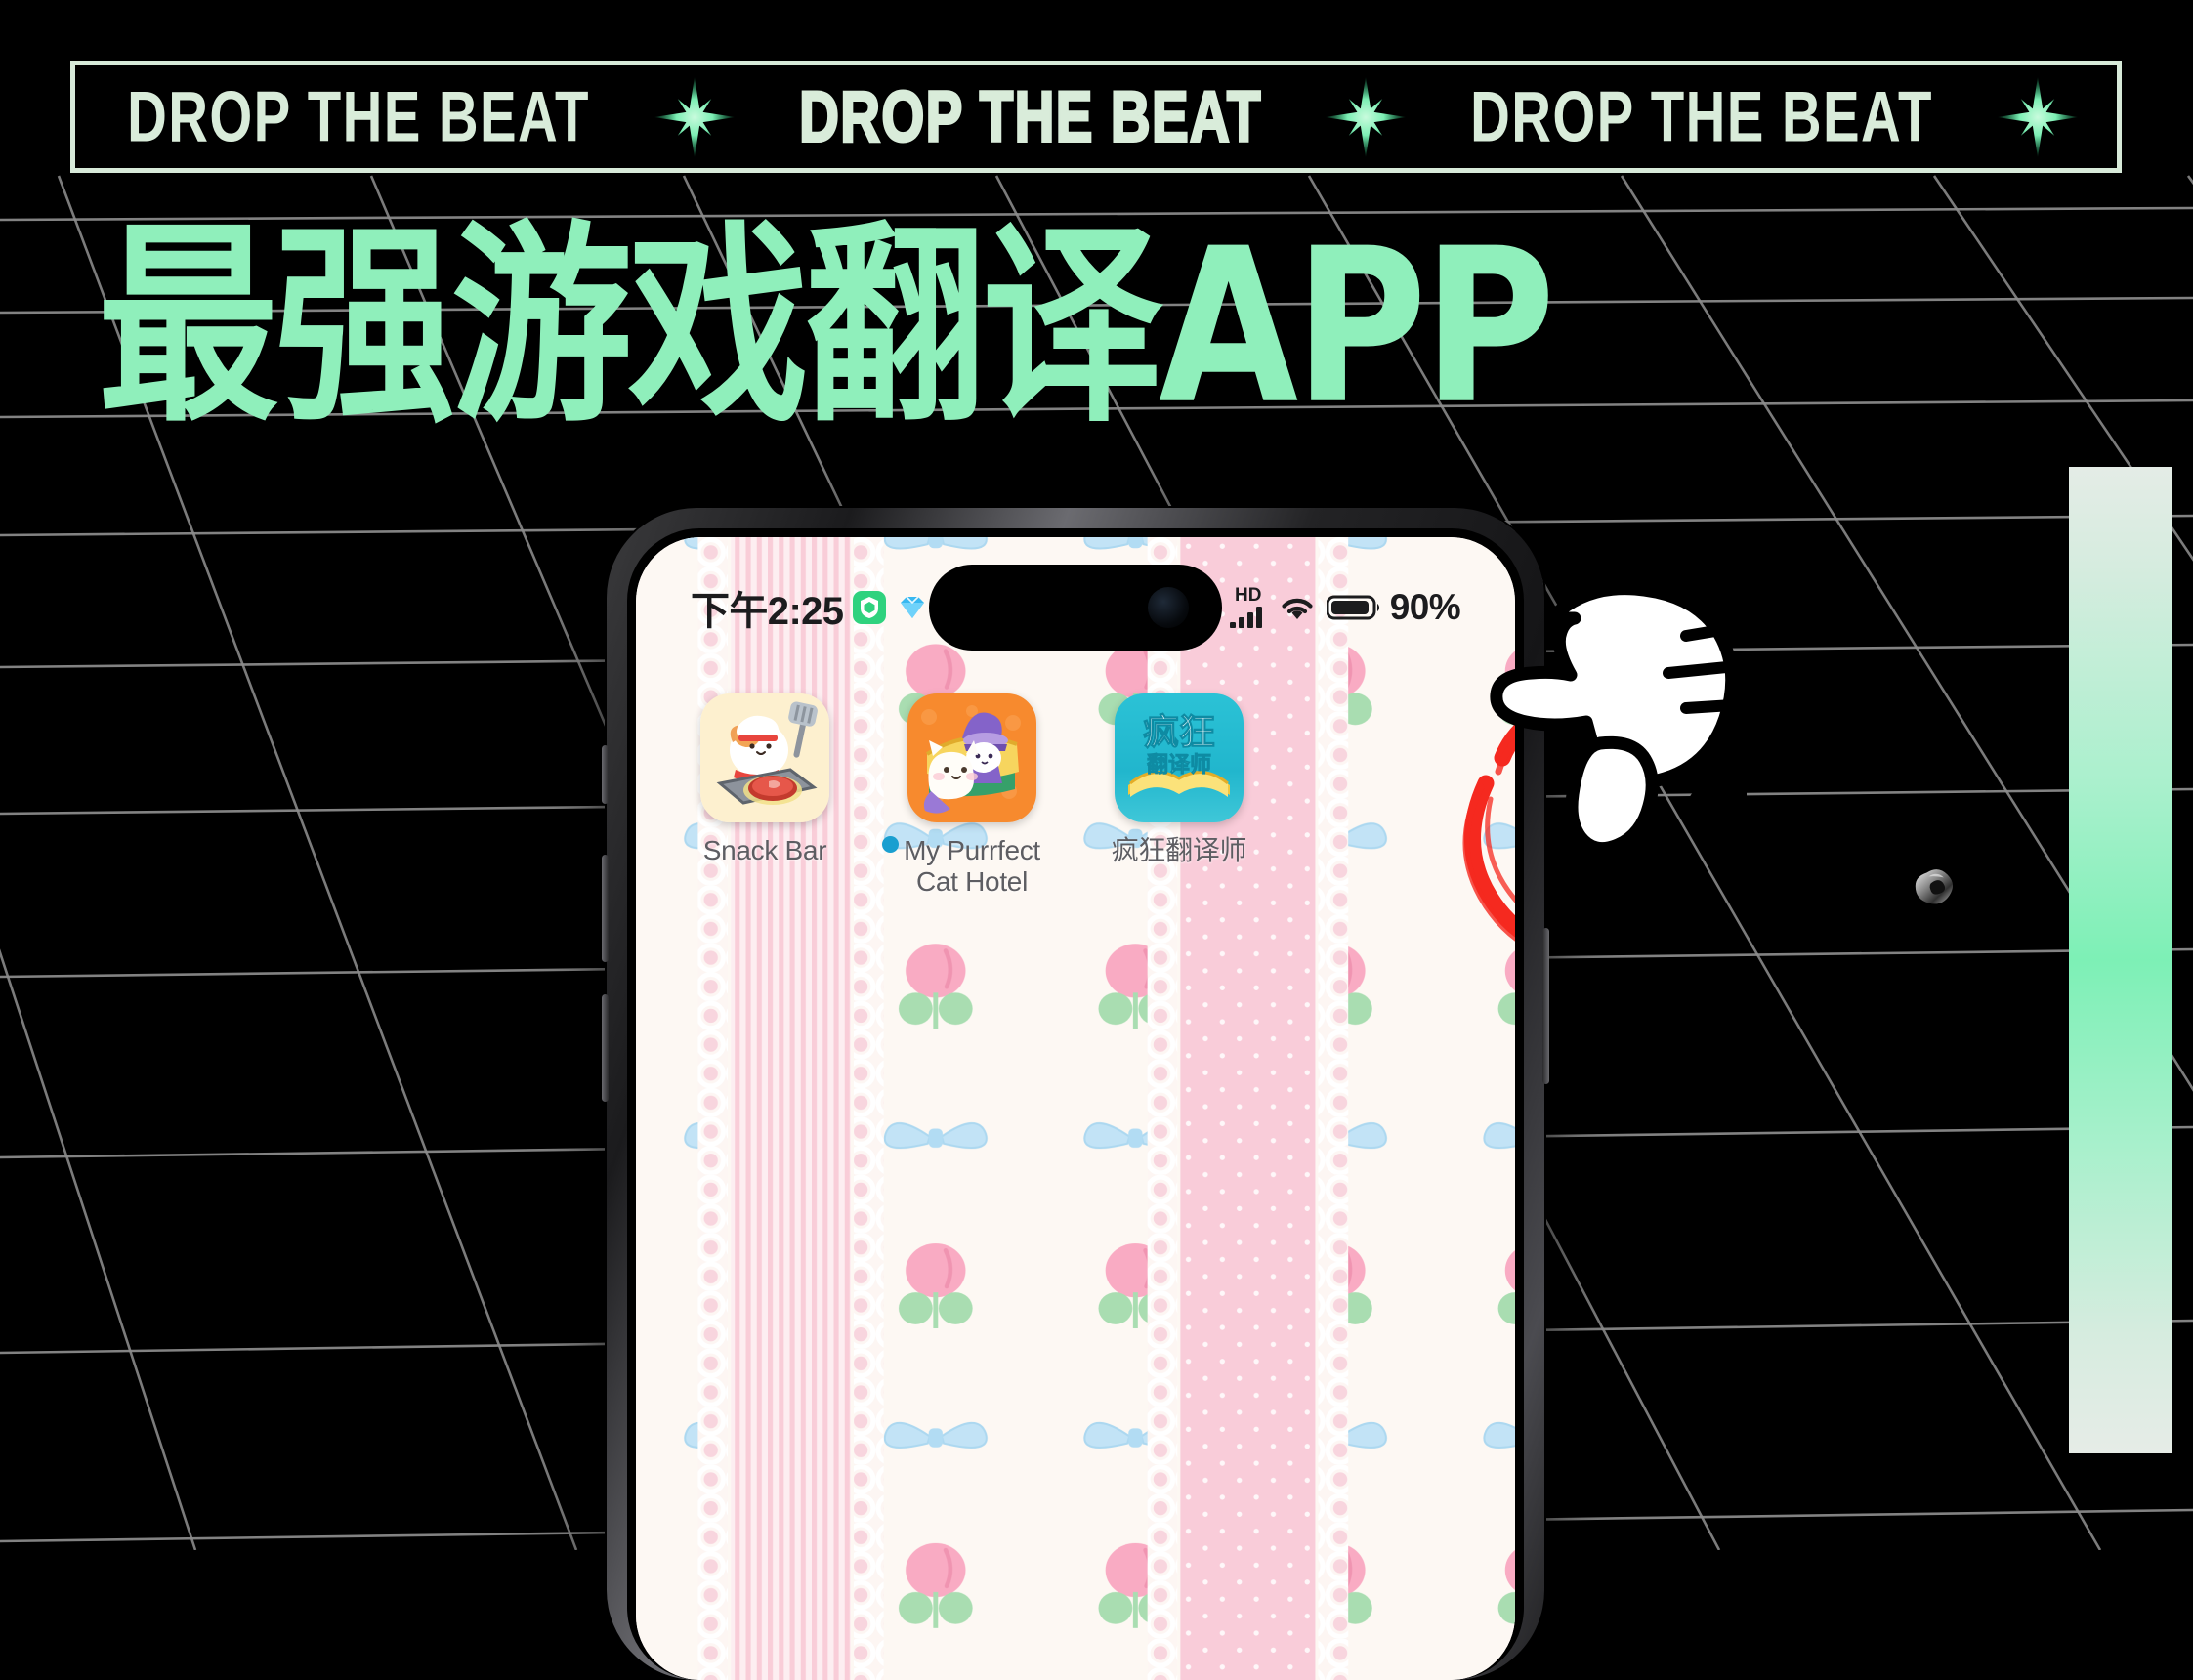  I want to click on dynamic-island, so click(1075, 608).